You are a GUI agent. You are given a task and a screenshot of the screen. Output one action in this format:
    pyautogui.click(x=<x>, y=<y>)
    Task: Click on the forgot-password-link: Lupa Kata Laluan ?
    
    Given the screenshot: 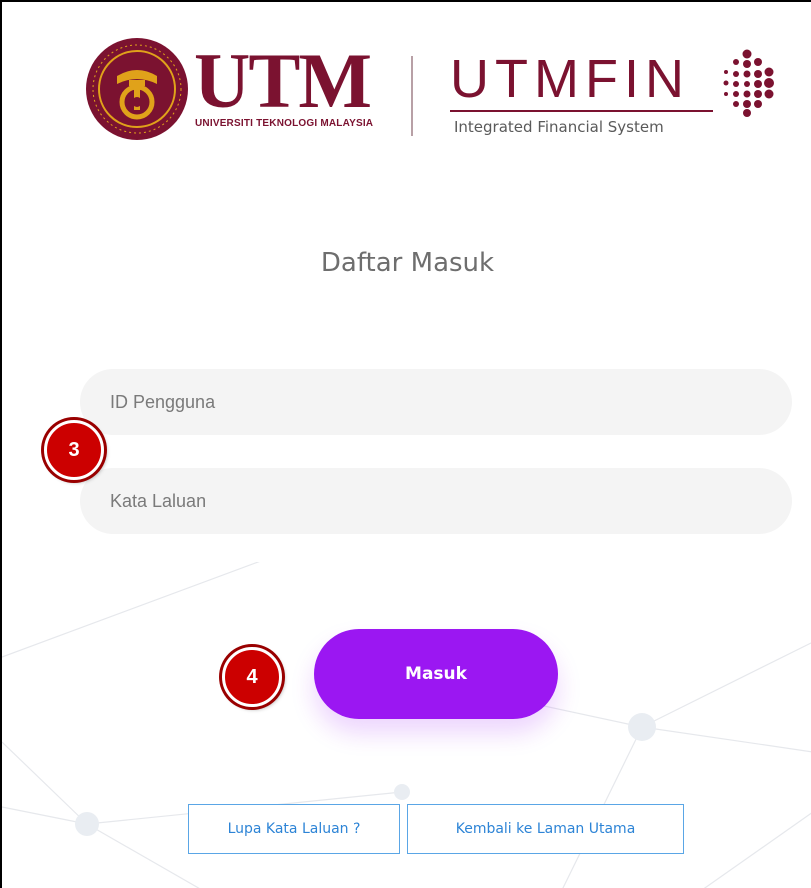 What is the action you would take?
    pyautogui.click(x=294, y=829)
    